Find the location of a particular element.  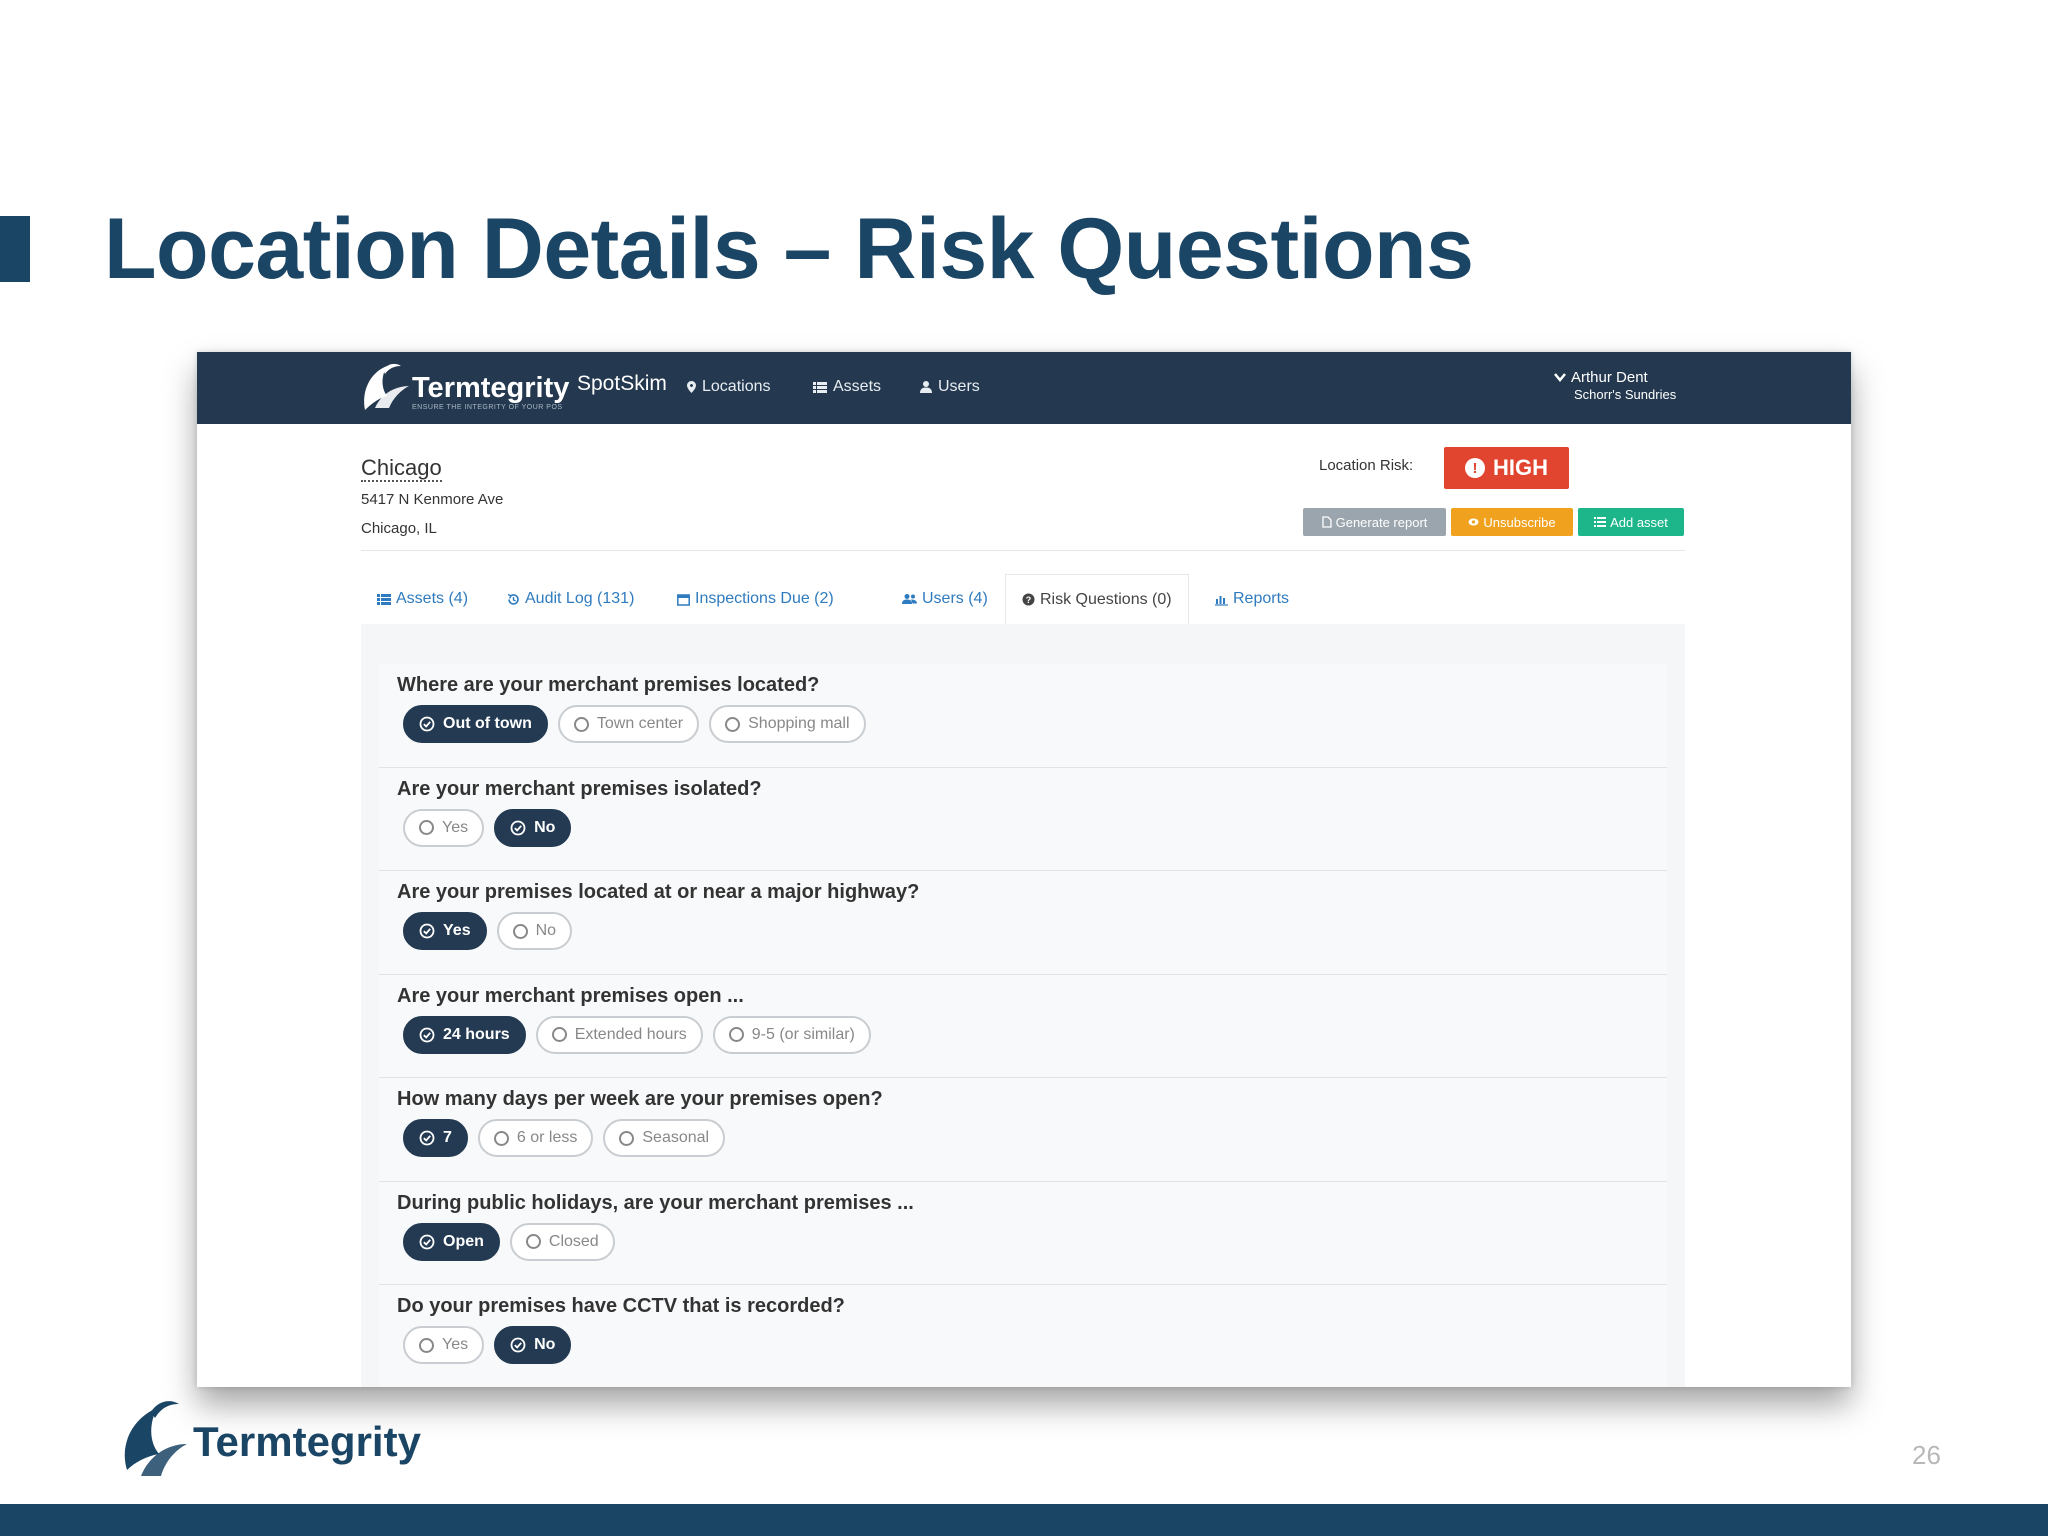

generate-report-label: Generate report is located at coordinates (1381, 522).